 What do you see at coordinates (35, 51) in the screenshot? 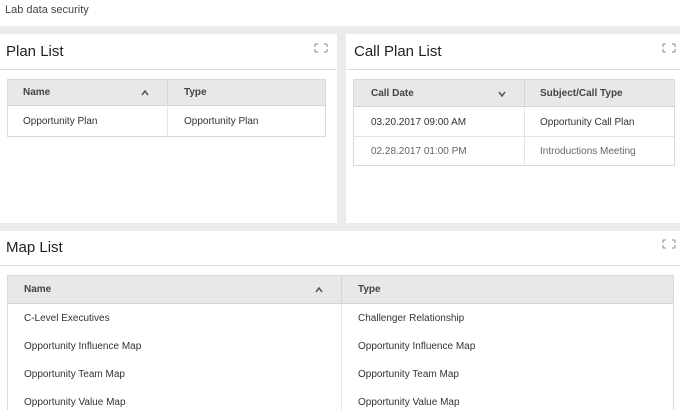
I see `plan-list-title: Plan List` at bounding box center [35, 51].